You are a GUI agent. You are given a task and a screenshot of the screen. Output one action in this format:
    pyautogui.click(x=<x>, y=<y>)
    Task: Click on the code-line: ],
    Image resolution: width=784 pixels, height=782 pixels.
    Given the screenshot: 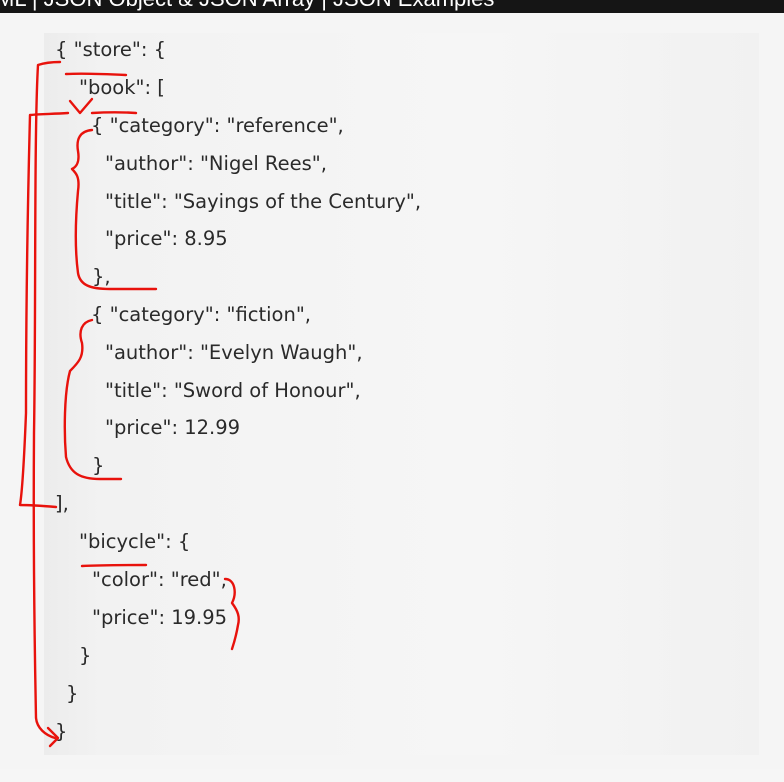 What is the action you would take?
    pyautogui.click(x=62, y=503)
    